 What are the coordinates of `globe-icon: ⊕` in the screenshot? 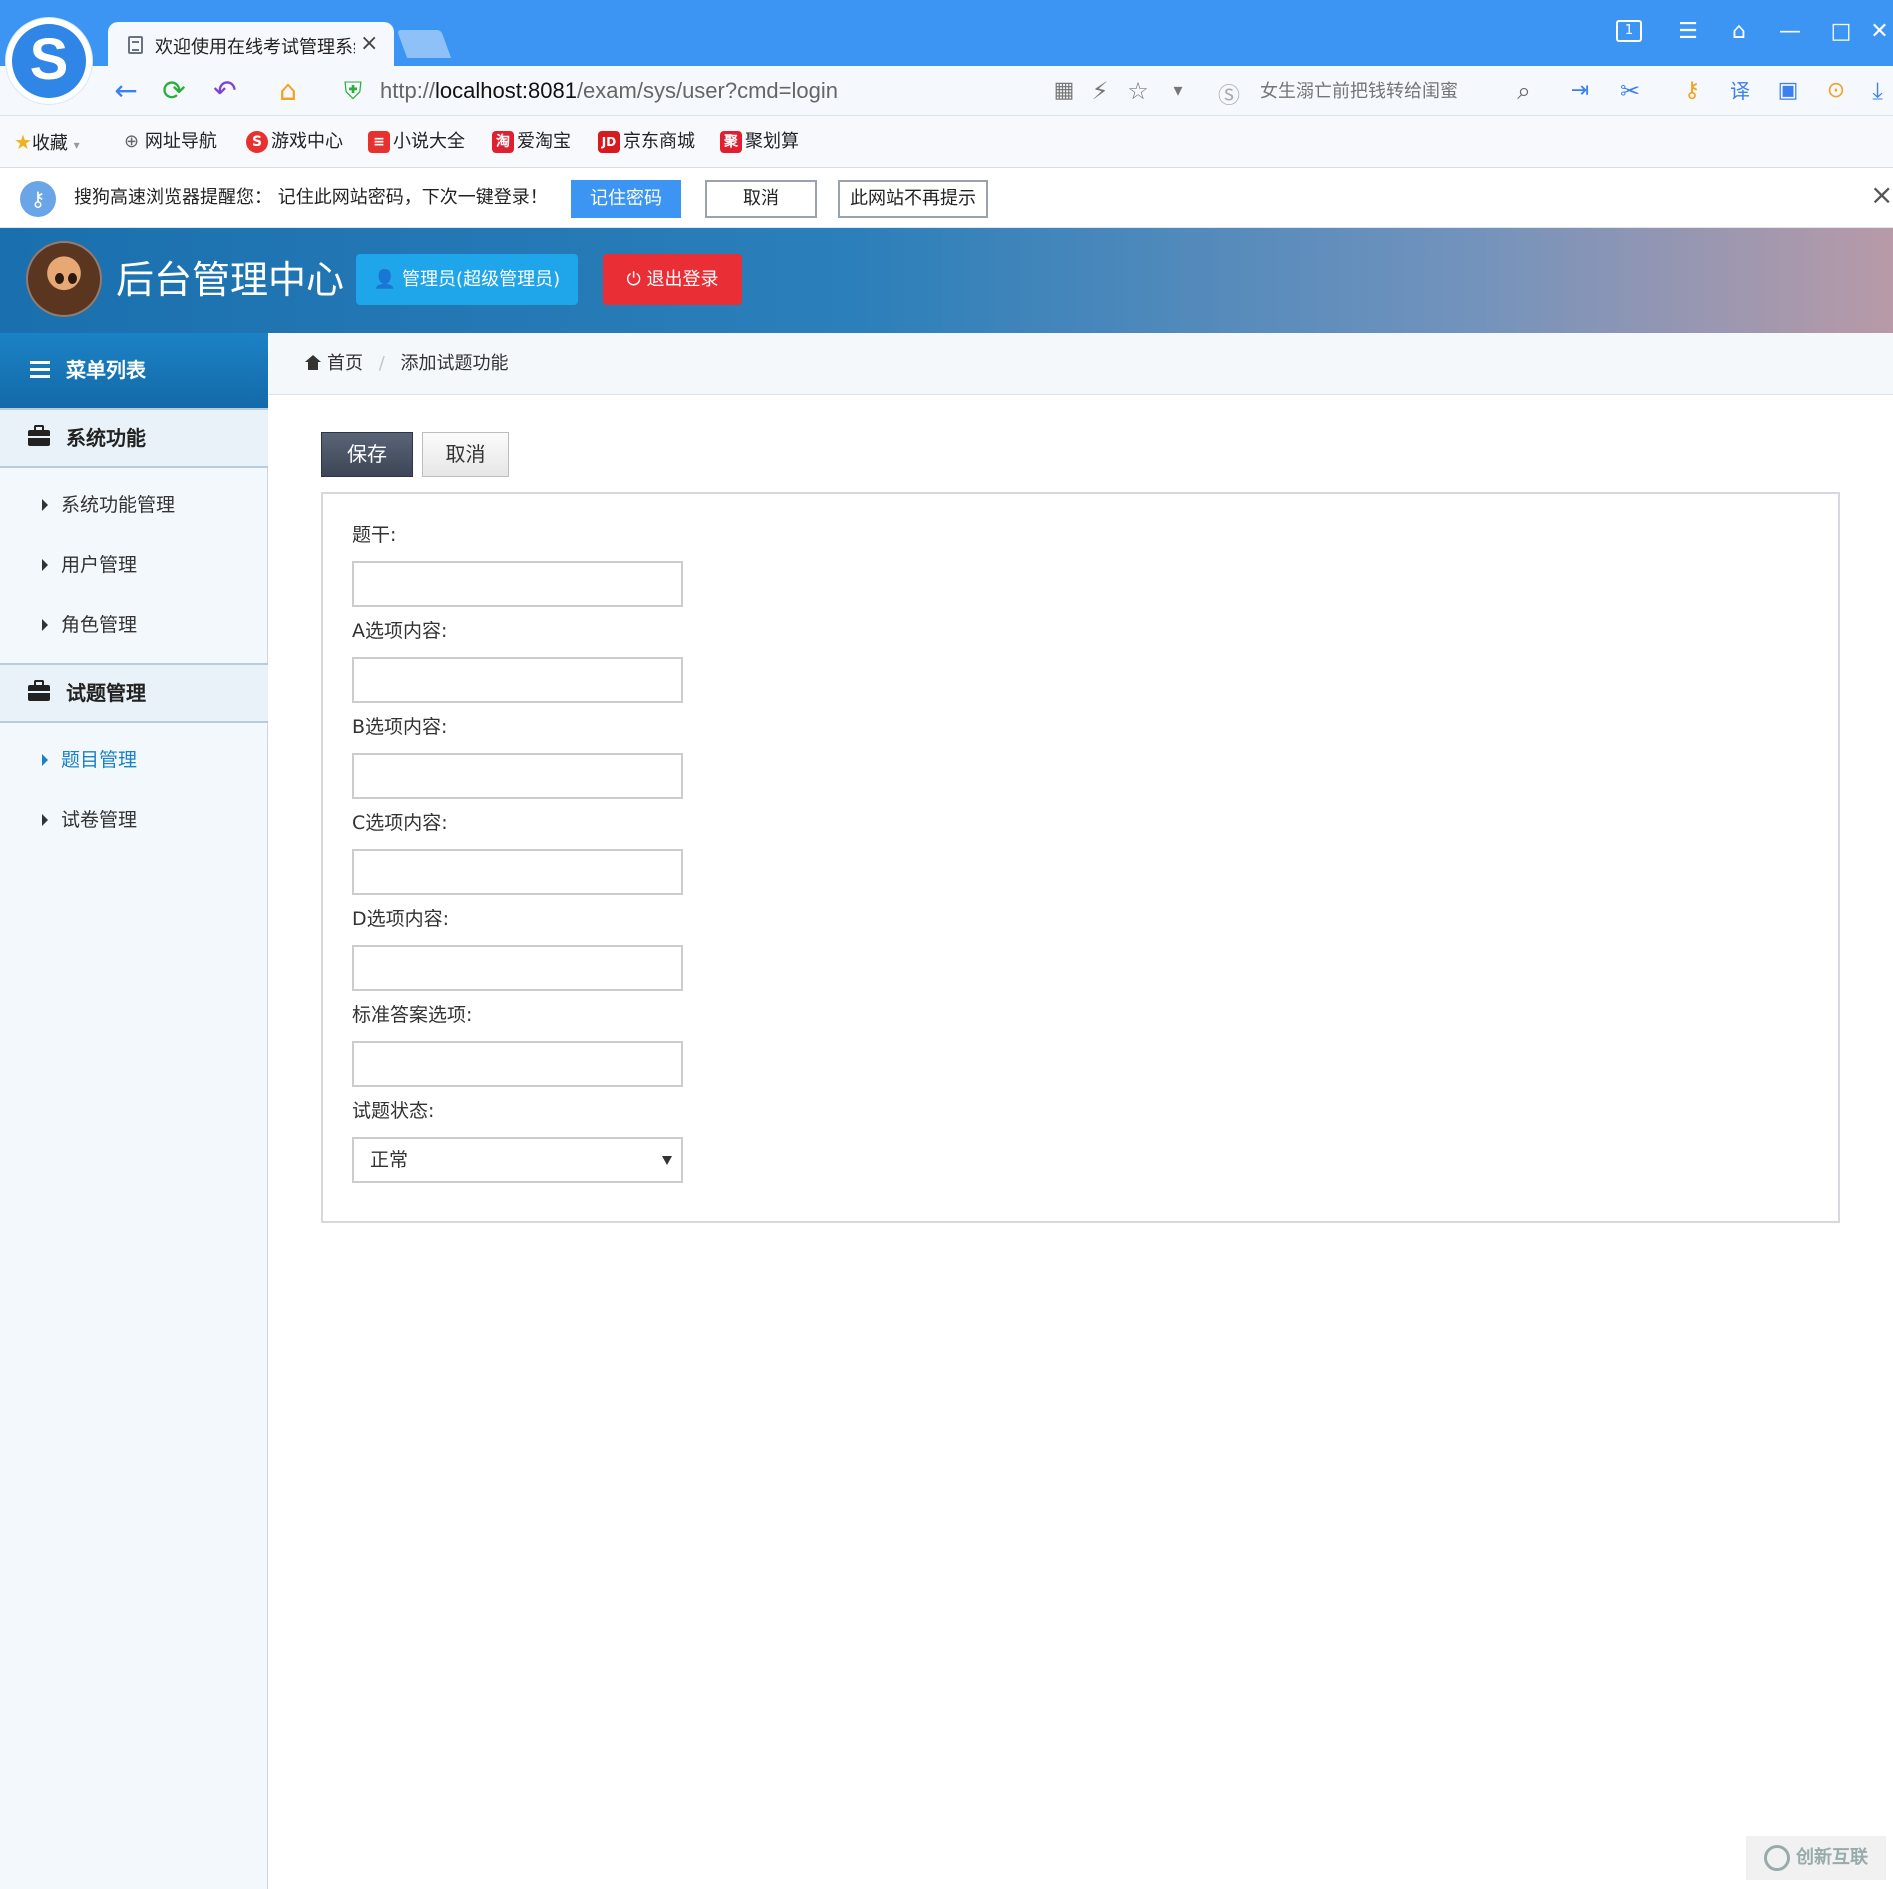 It's located at (132, 141).